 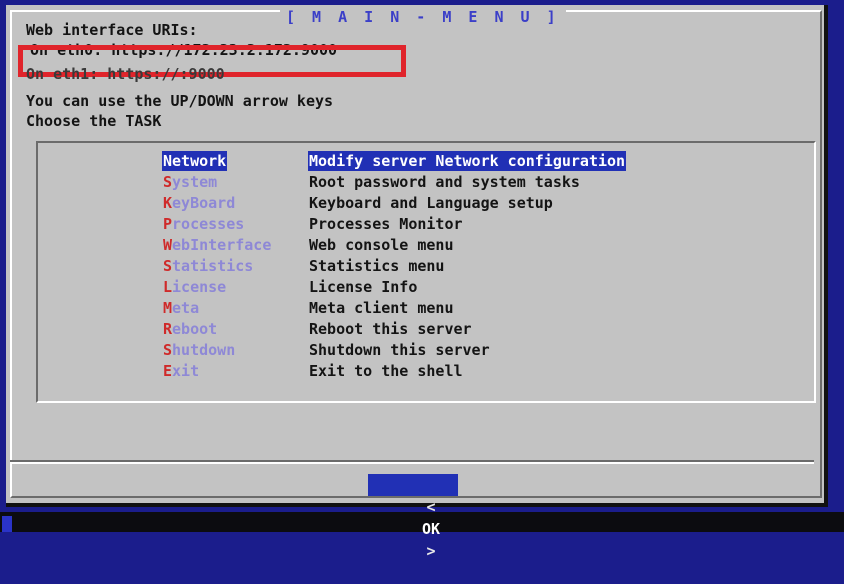 I want to click on menu-tag: Reboot, so click(x=190, y=329).